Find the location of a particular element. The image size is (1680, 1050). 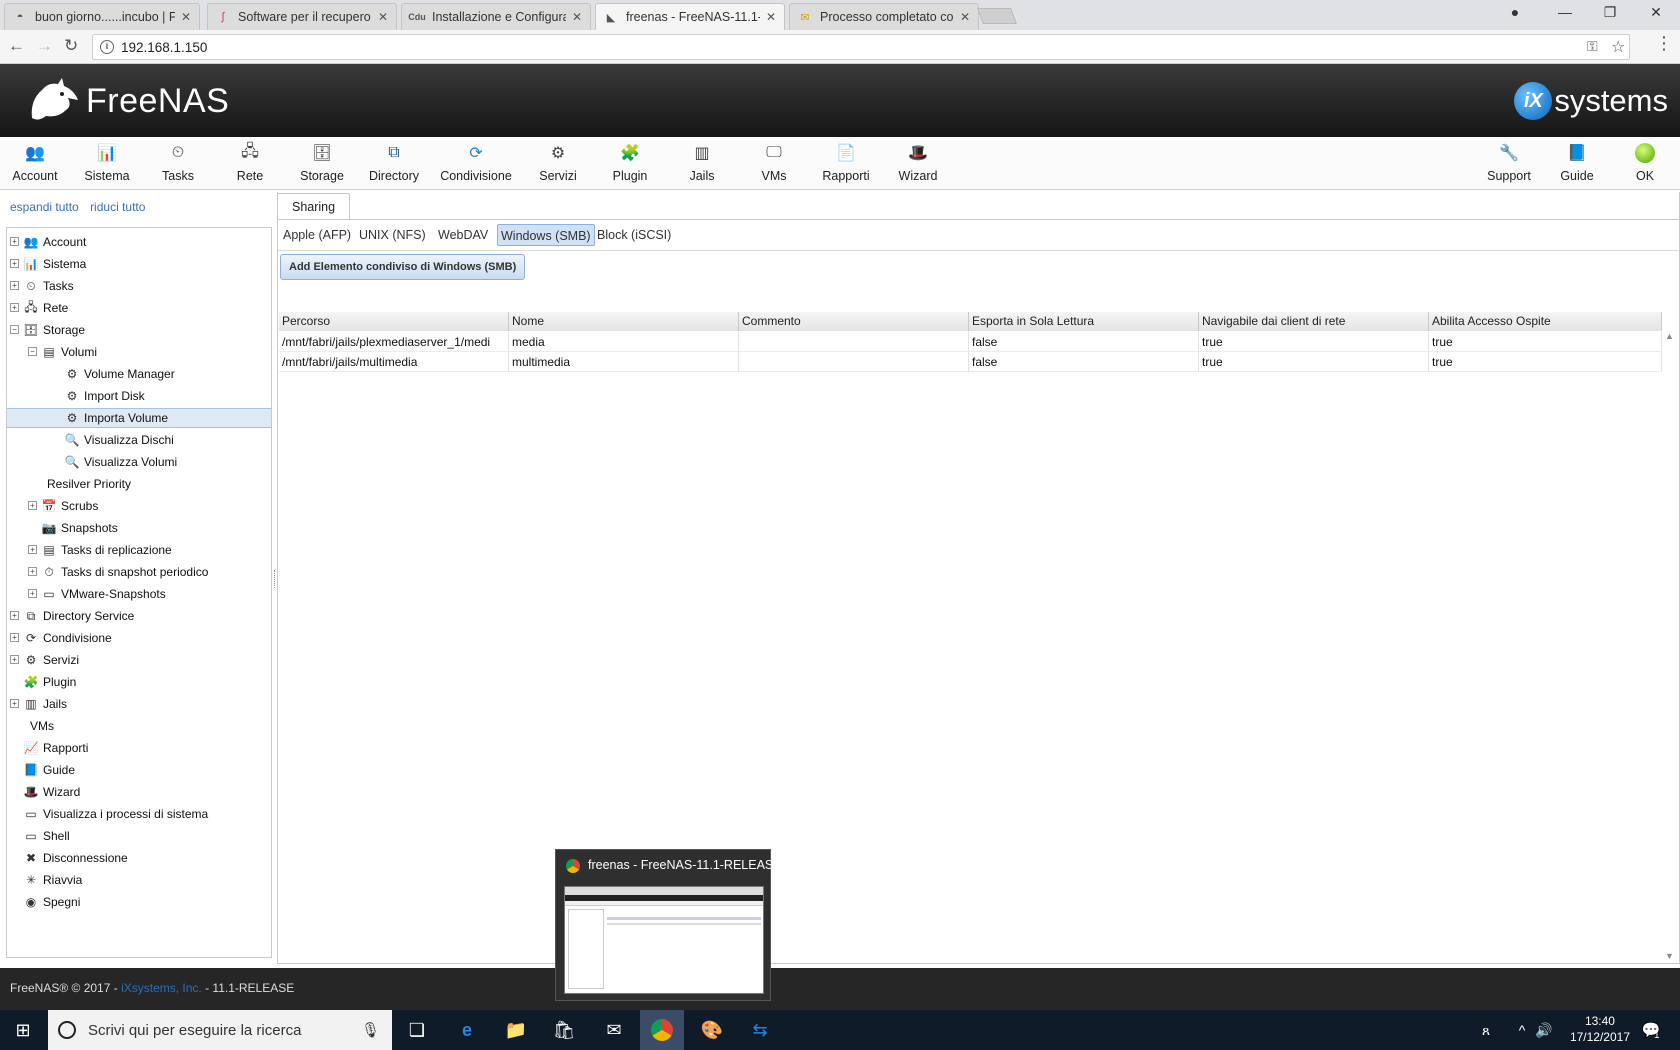

chrome-taskbar-icon is located at coordinates (662, 1030).